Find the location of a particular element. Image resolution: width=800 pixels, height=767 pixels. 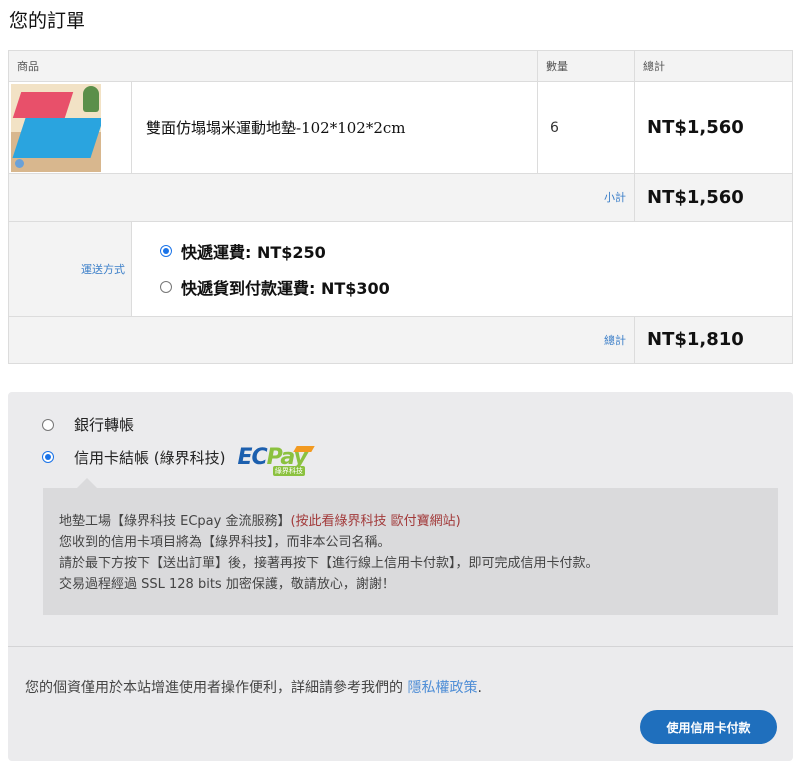

credit-card-radio is located at coordinates (48, 457).